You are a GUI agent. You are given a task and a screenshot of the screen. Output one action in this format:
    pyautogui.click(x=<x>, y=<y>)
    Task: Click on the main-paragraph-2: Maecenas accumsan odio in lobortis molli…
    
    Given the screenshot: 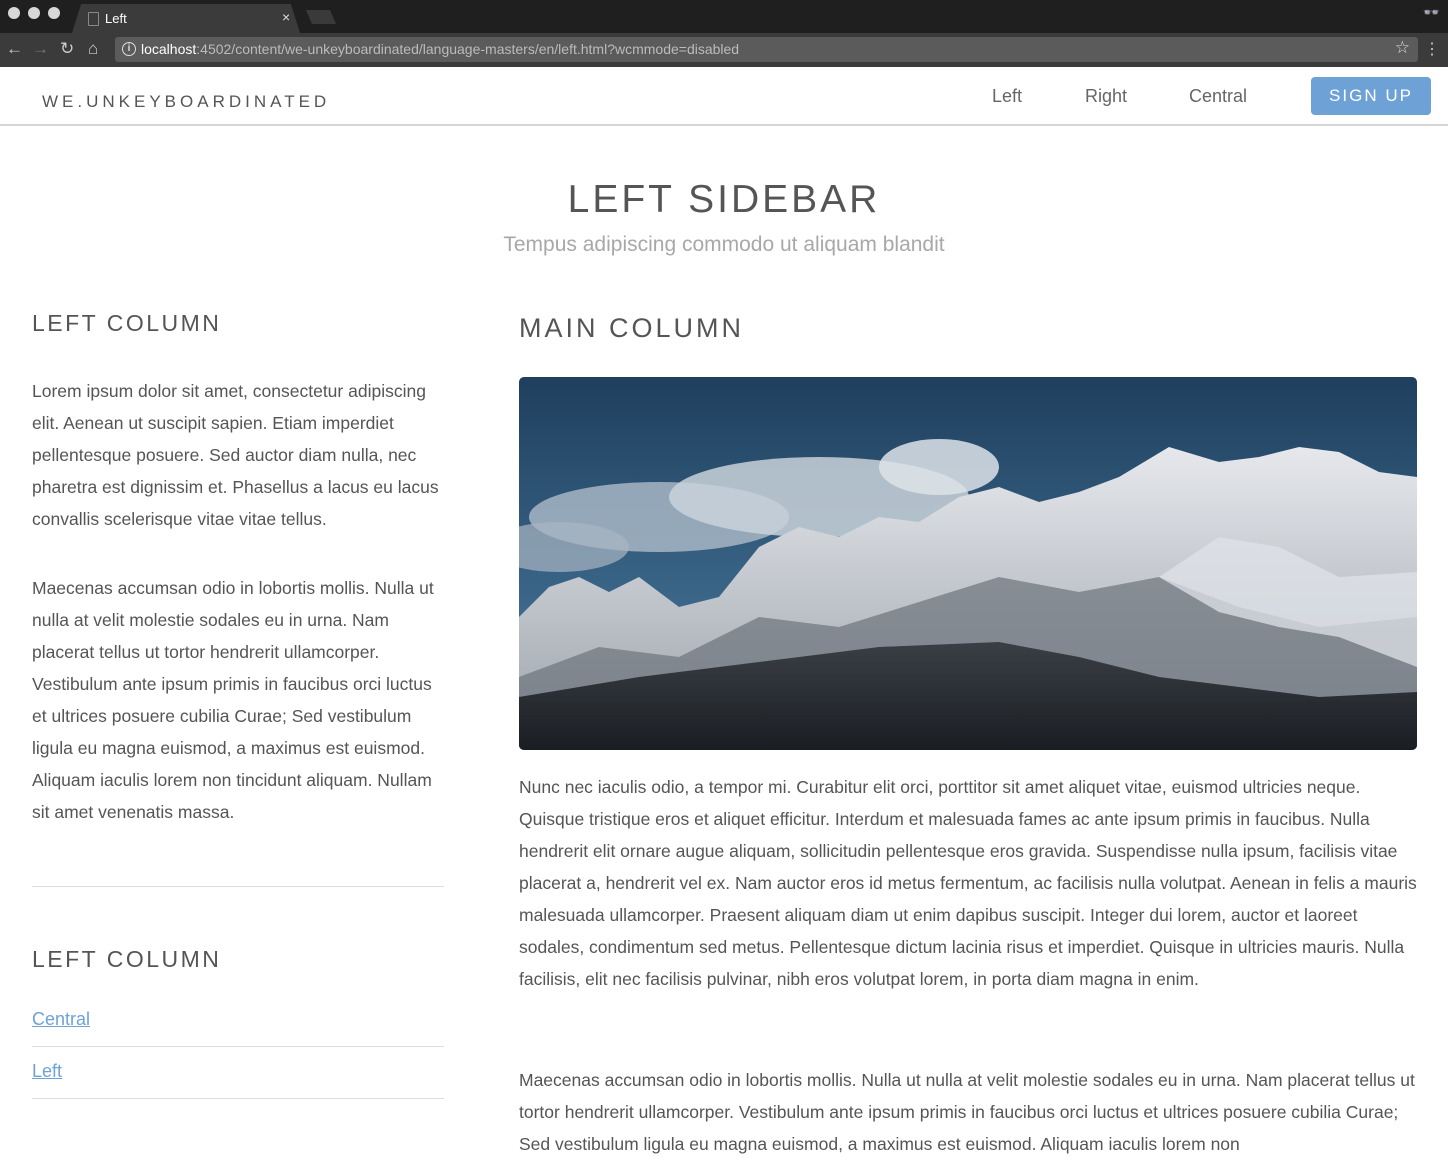 What is the action you would take?
    pyautogui.click(x=967, y=1112)
    